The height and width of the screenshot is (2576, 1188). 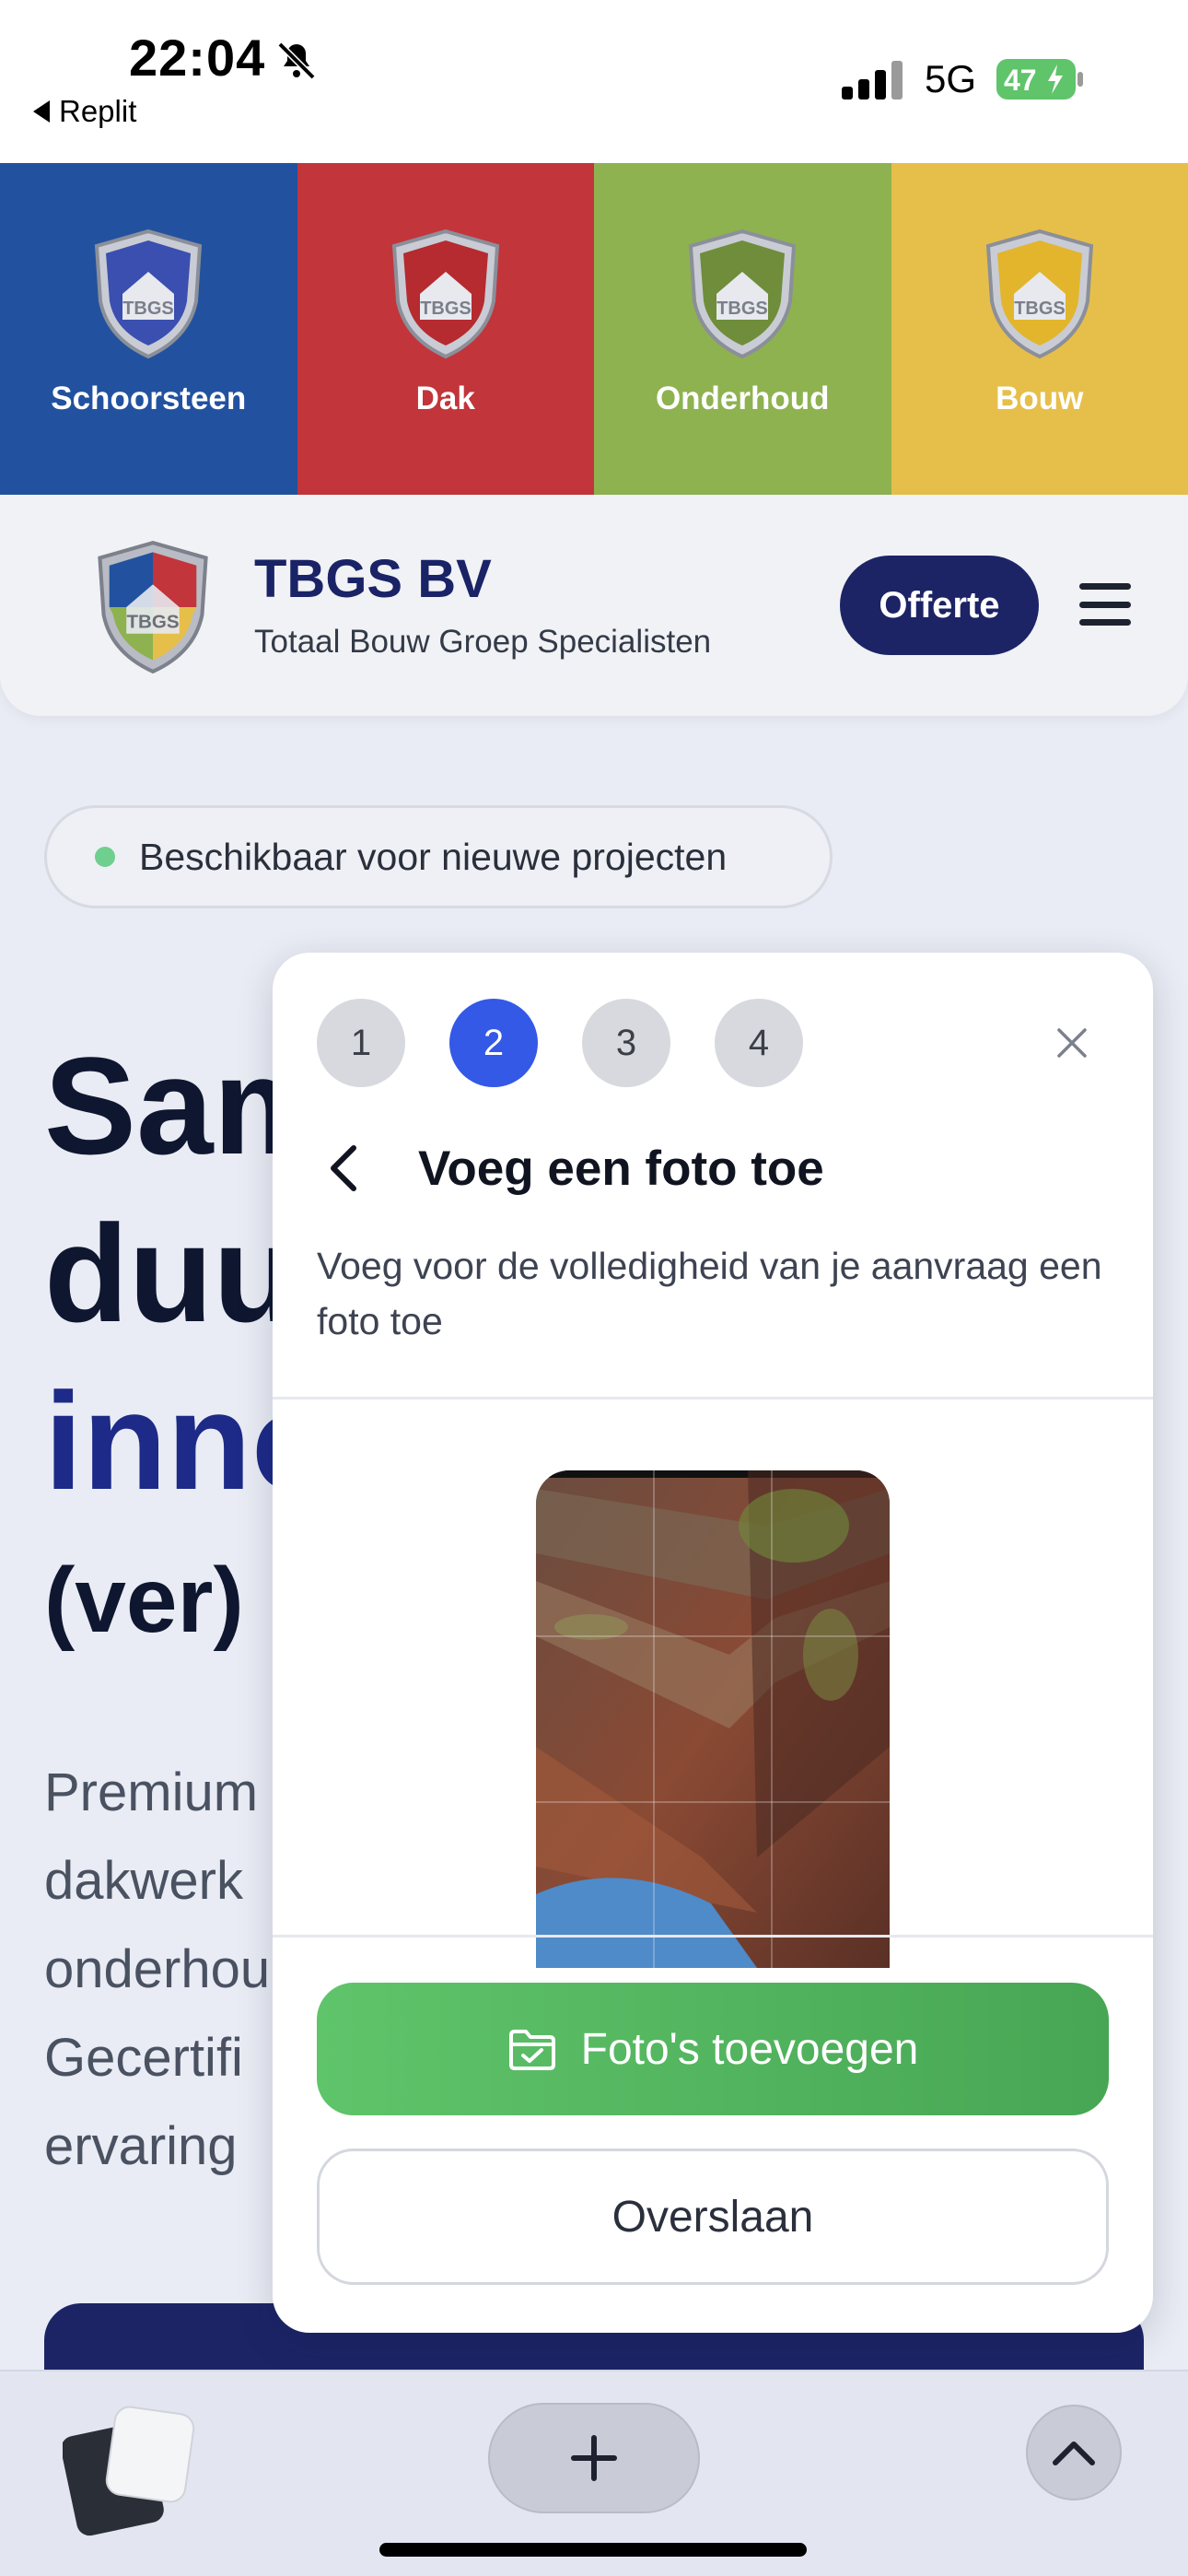 I want to click on back-to-app-link: Replit, so click(x=84, y=111).